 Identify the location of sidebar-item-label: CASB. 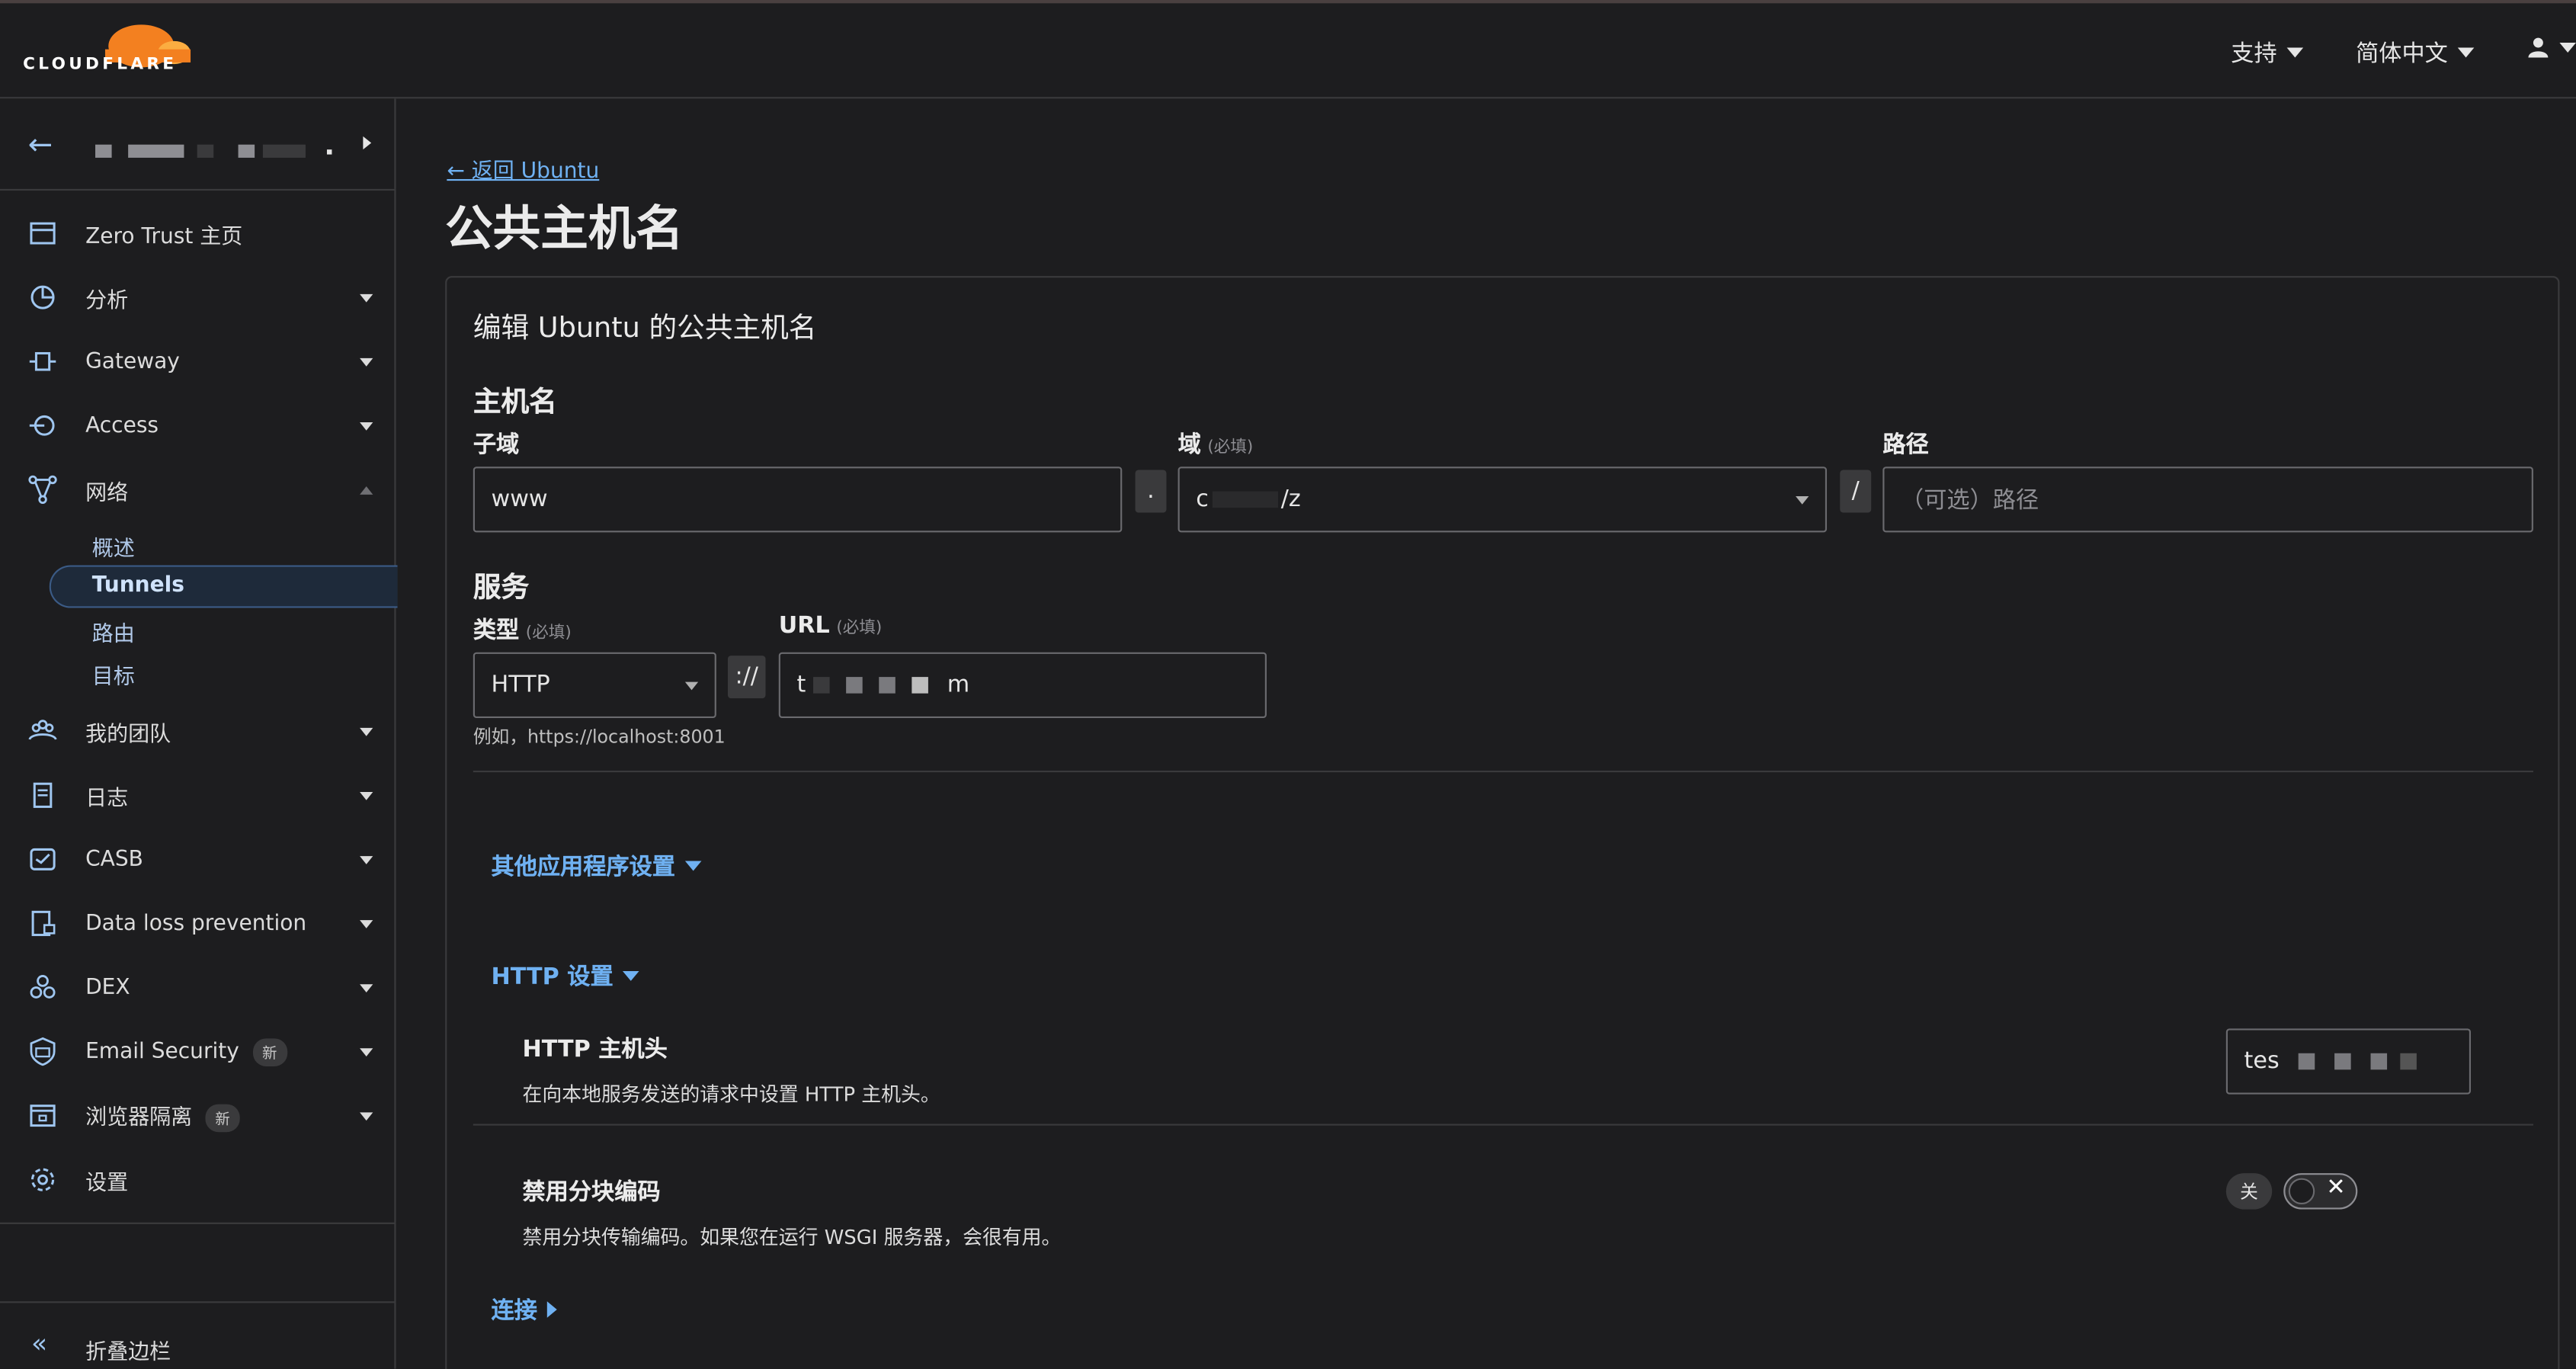
(114, 859).